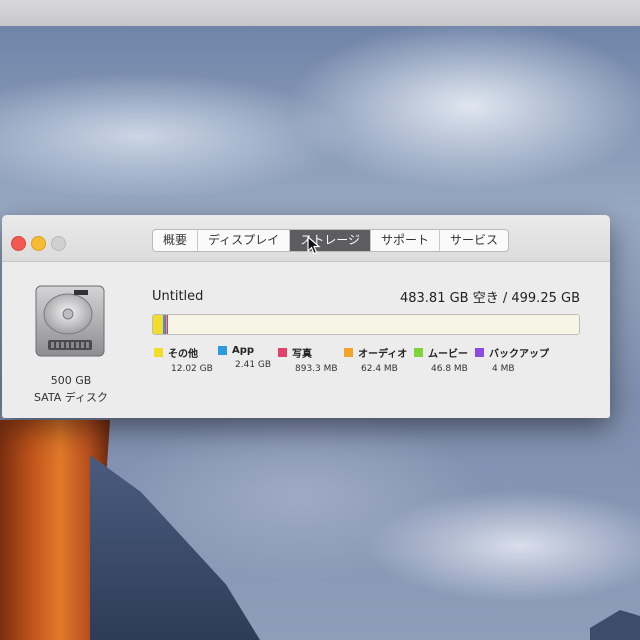 The height and width of the screenshot is (640, 640). Describe the element at coordinates (58, 243) in the screenshot. I see `zoom-button` at that location.